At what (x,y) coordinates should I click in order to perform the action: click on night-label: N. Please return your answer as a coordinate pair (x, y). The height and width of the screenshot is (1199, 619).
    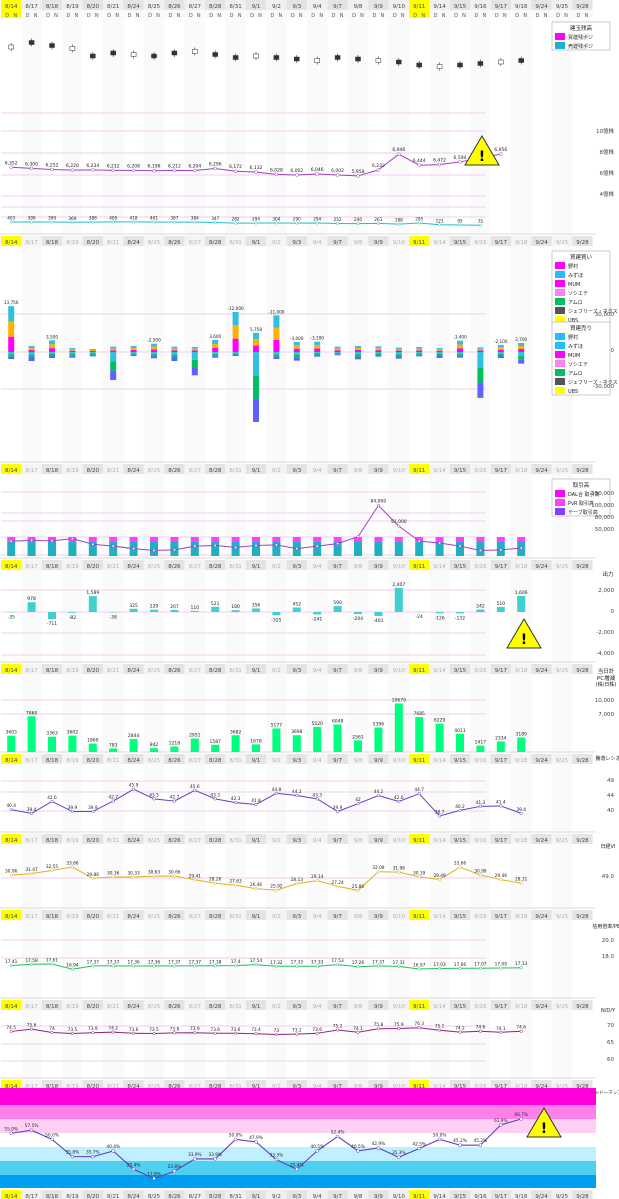
    Looking at the image, I should click on (56, 16).